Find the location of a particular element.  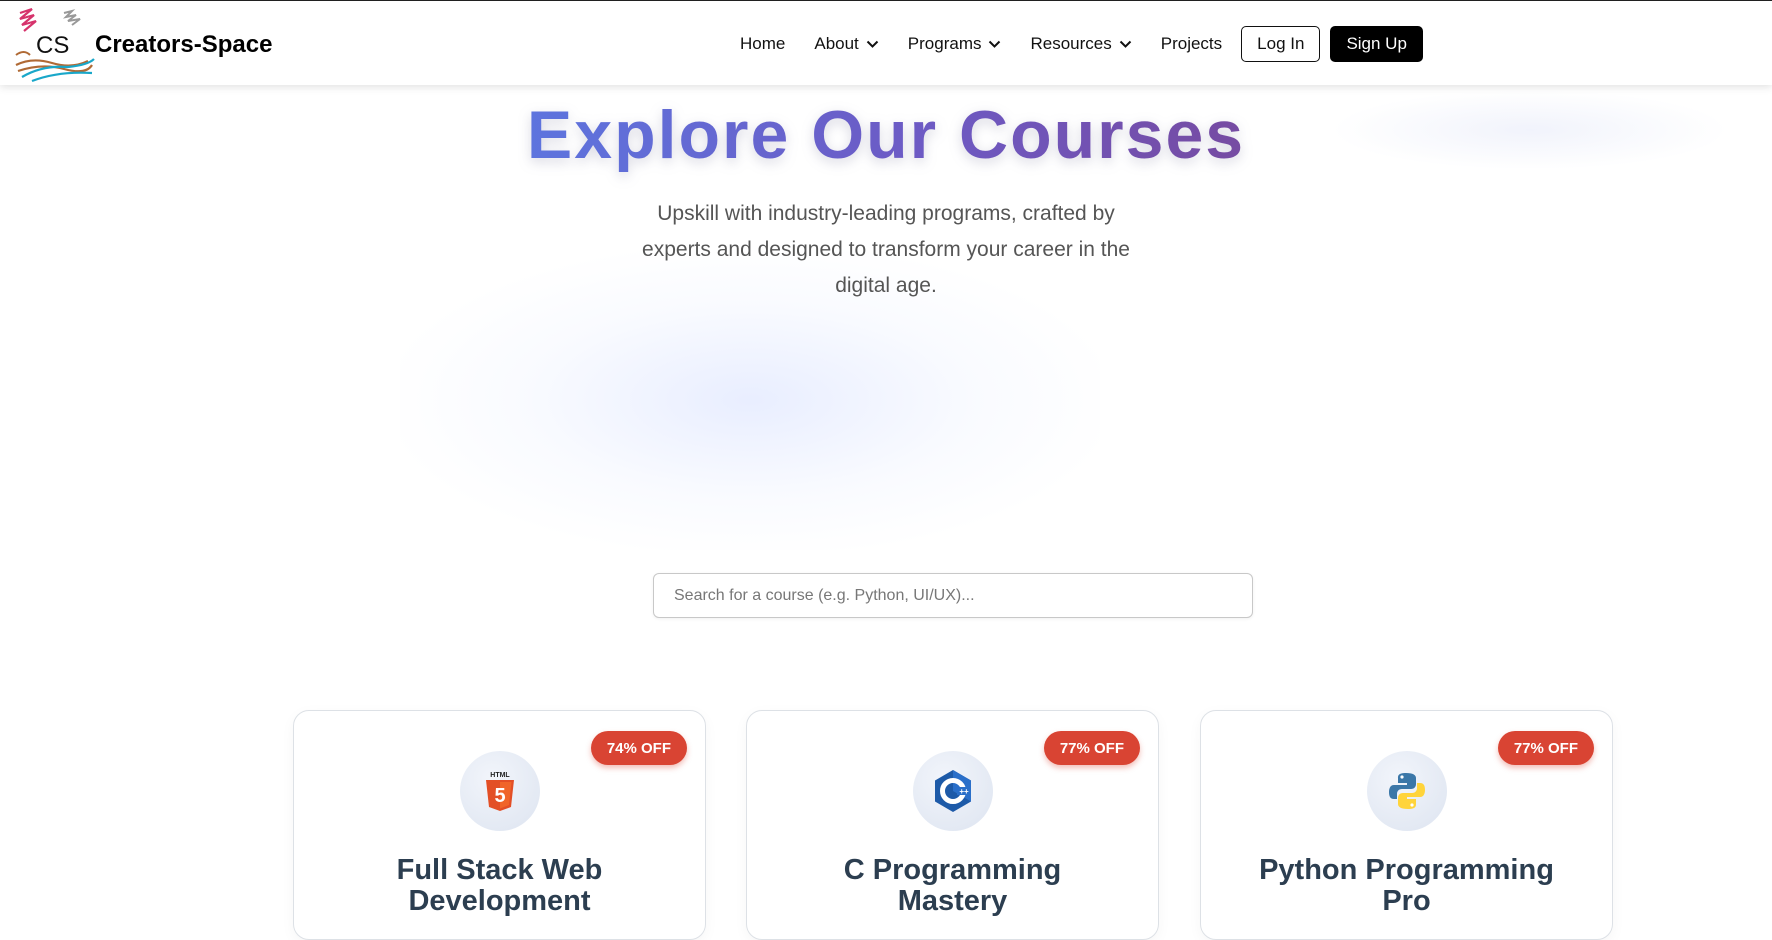

nav-resources-label: Resources is located at coordinates (1071, 43).